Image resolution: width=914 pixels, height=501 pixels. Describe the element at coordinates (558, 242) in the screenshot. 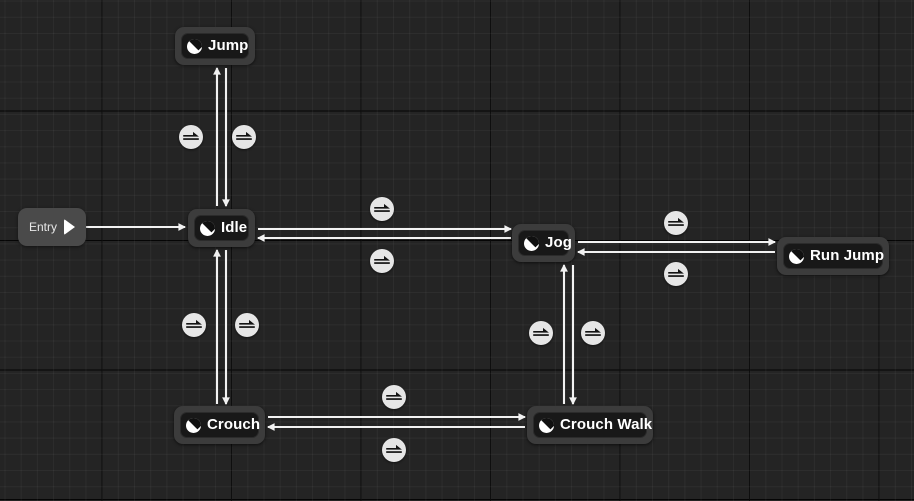

I see `state-node-label: Jog` at that location.